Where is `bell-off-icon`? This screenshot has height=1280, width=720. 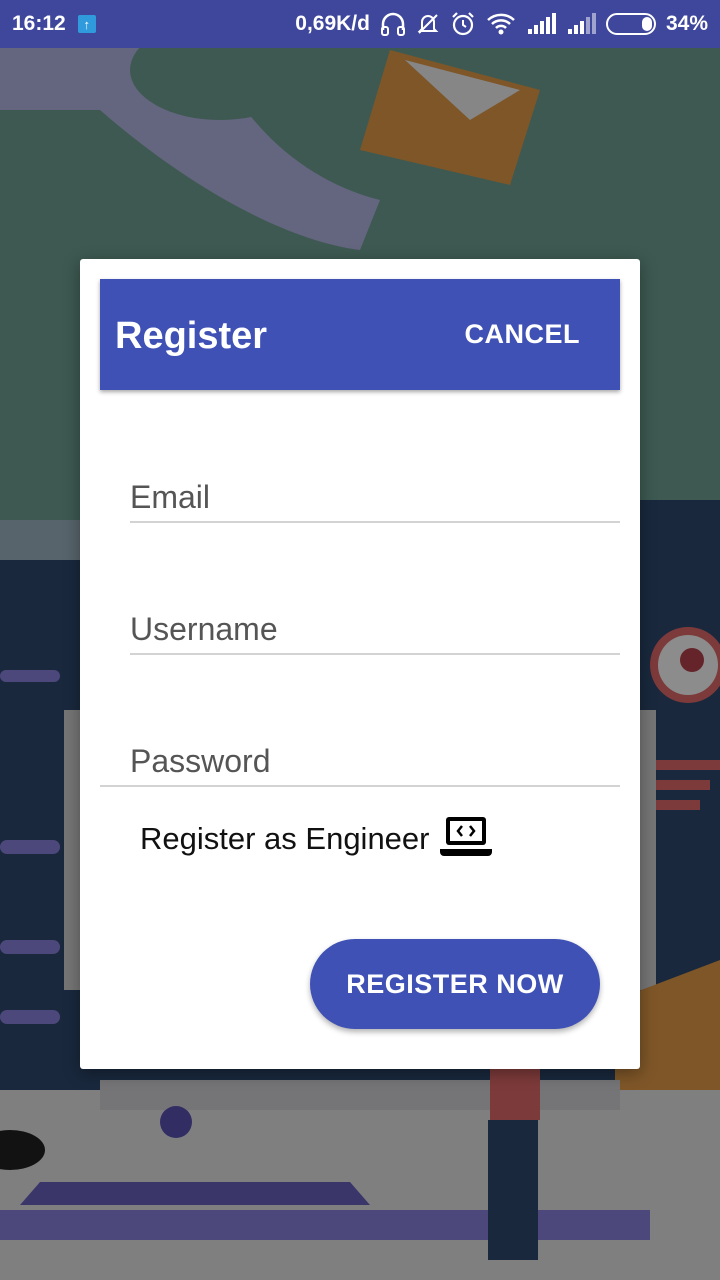
bell-off-icon is located at coordinates (428, 24).